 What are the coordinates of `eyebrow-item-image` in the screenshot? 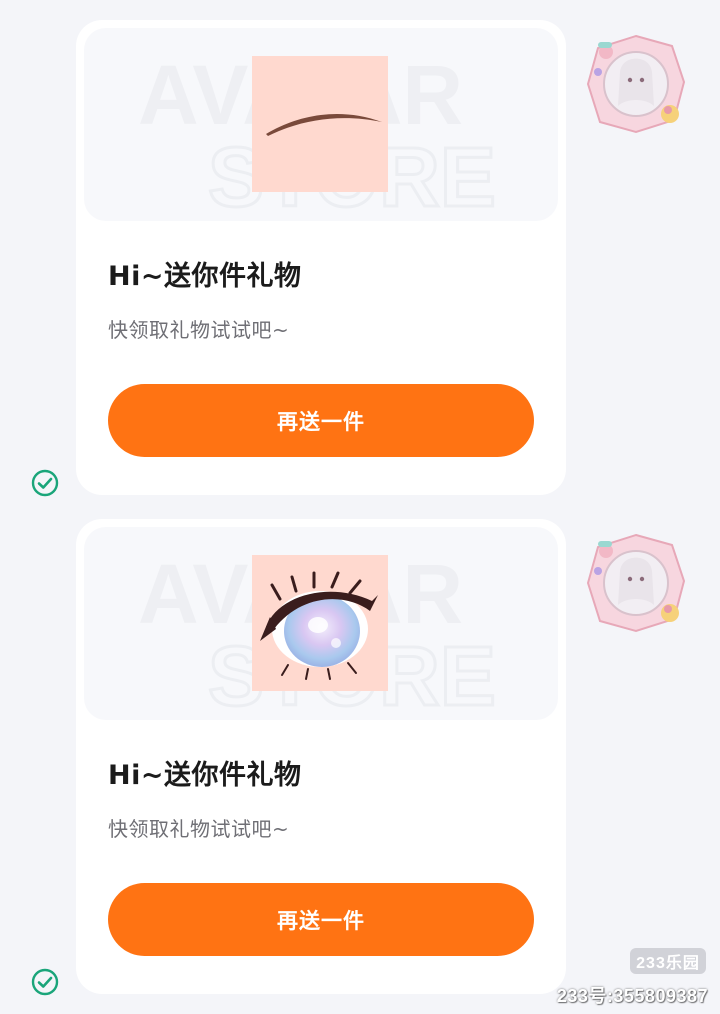 It's located at (320, 124).